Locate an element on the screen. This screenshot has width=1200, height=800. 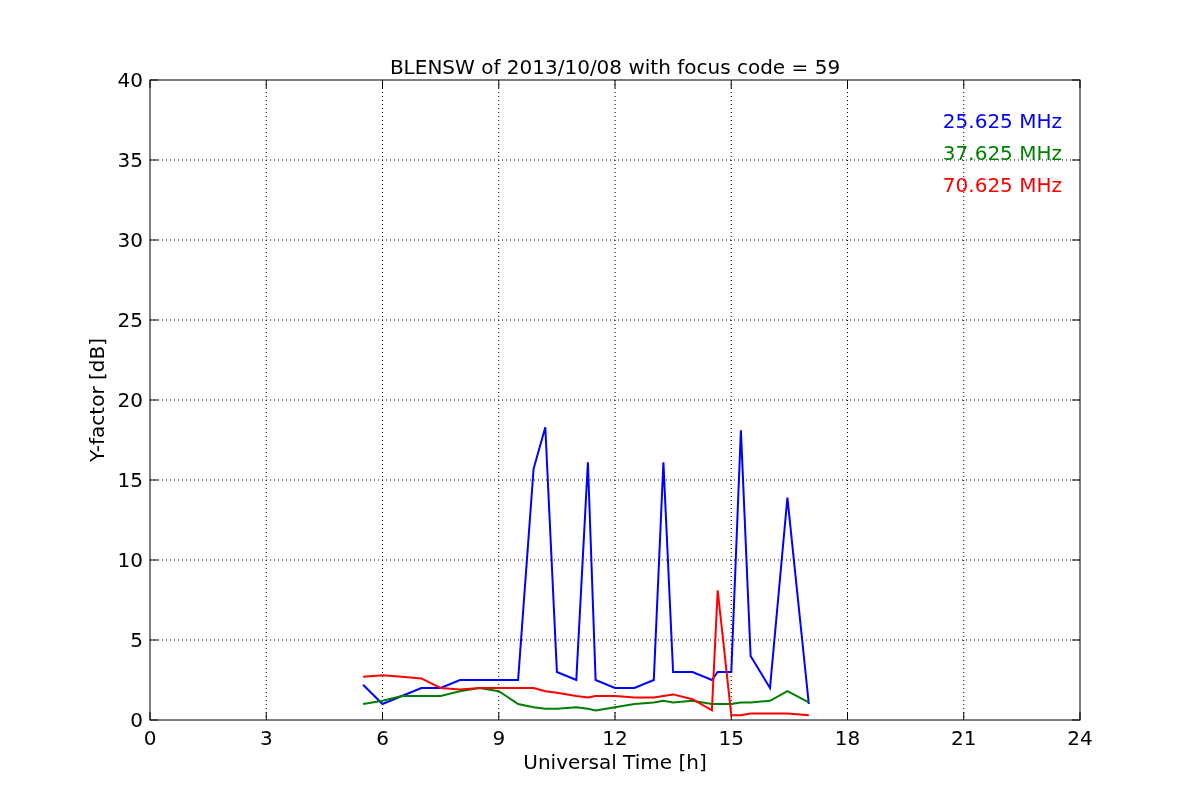
legend-label: 70.625 MHz is located at coordinates (1002, 185).